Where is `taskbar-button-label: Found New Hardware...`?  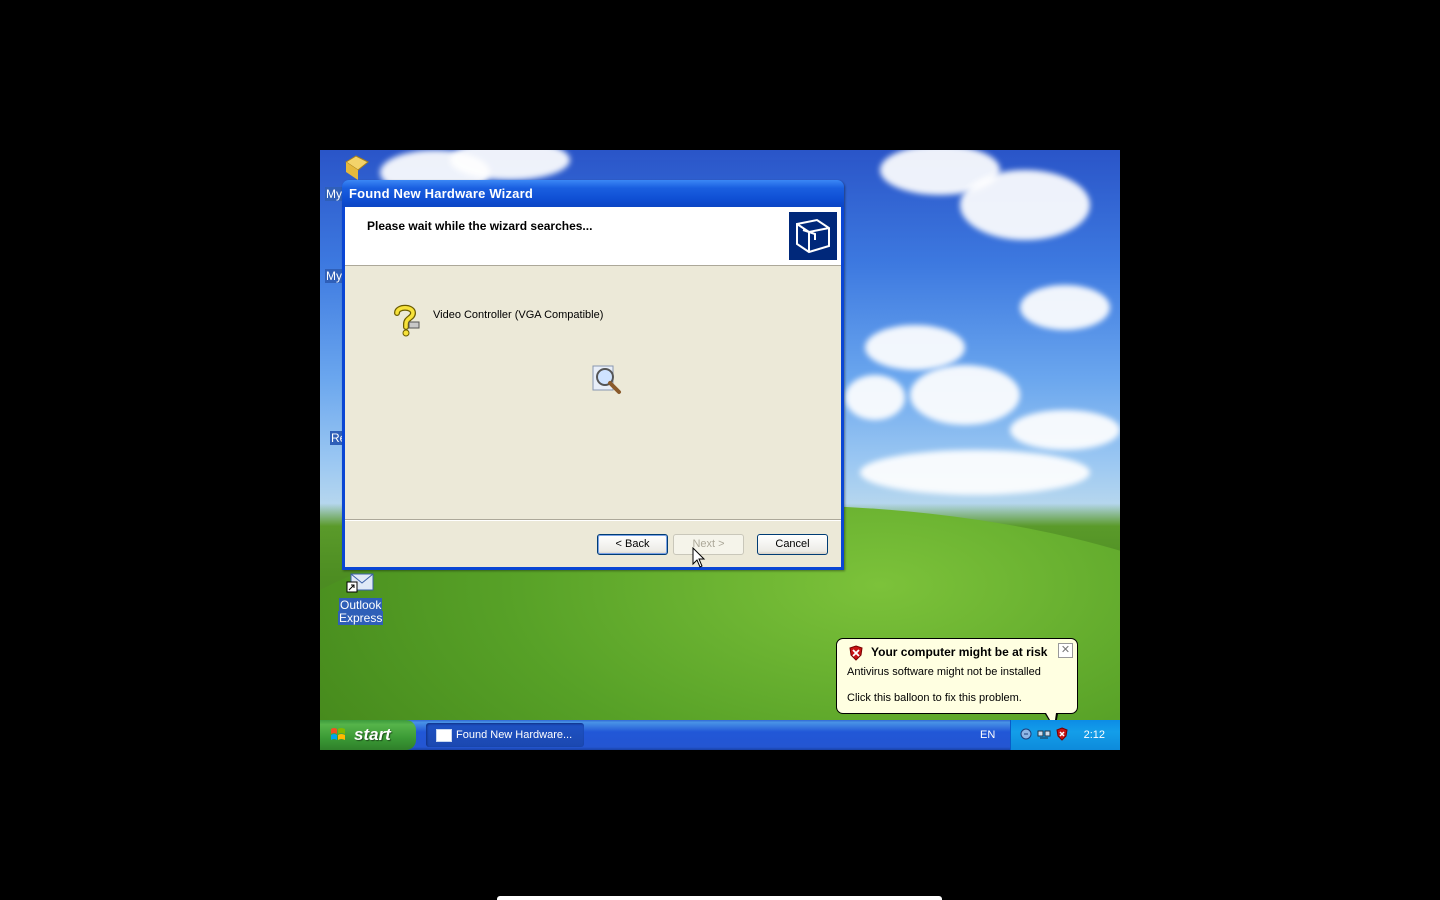 taskbar-button-label: Found New Hardware... is located at coordinates (514, 735).